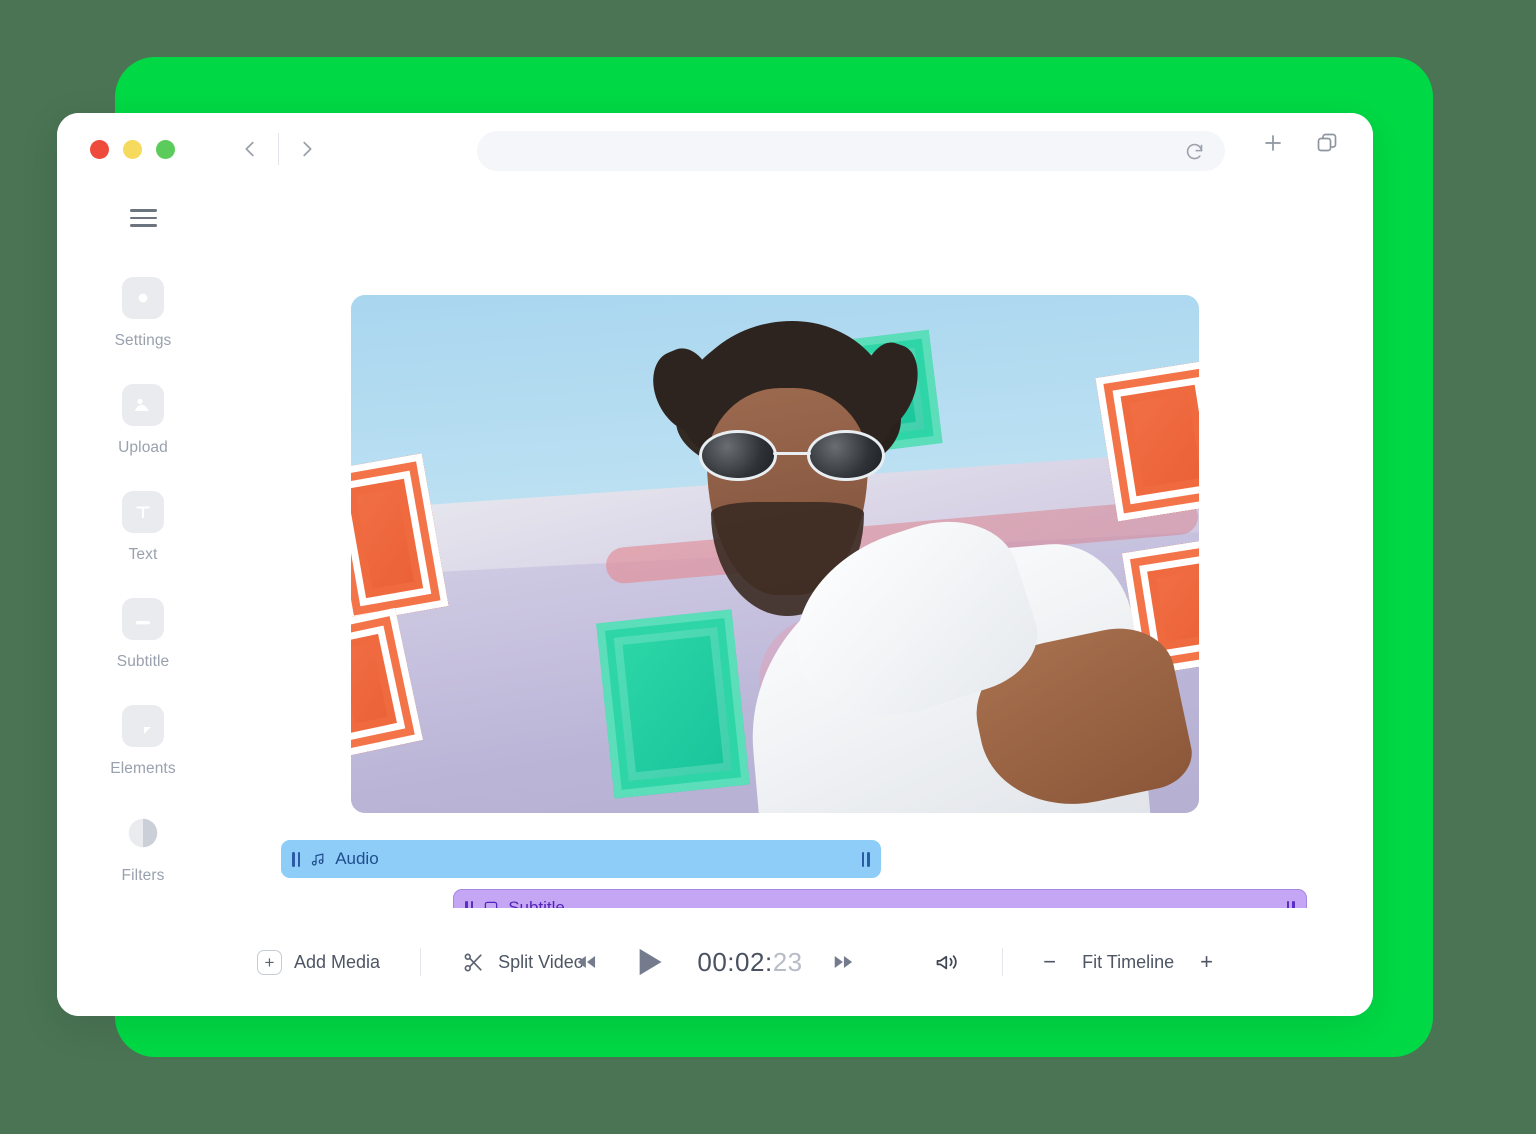 The image size is (1536, 1134). What do you see at coordinates (1206, 962) in the screenshot?
I see `zoom-in-button: +` at bounding box center [1206, 962].